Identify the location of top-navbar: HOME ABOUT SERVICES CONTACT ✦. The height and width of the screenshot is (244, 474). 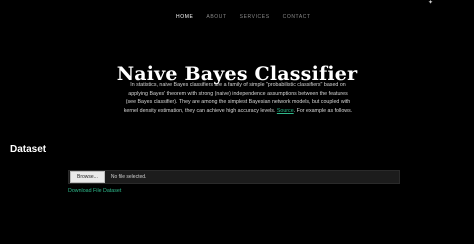
(237, 16).